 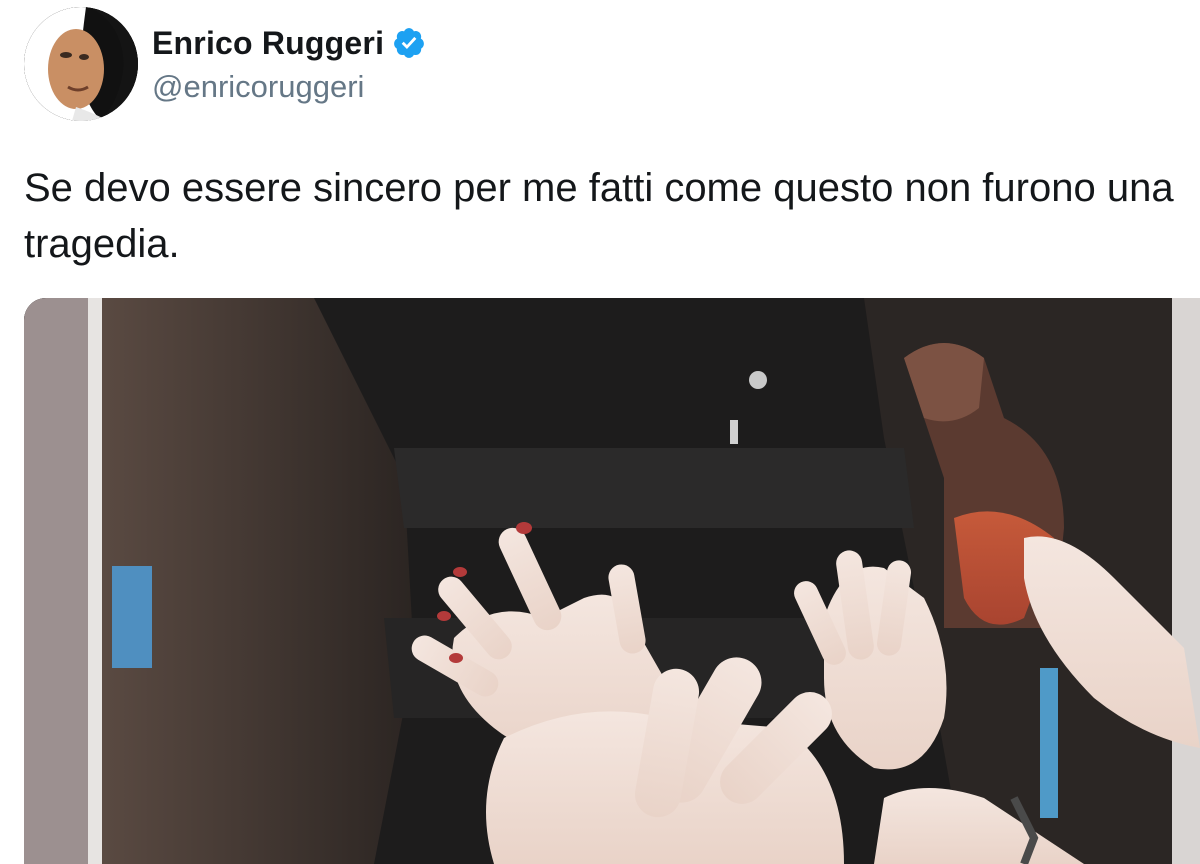 I want to click on handle: @enricoruggeri, so click(x=289, y=87).